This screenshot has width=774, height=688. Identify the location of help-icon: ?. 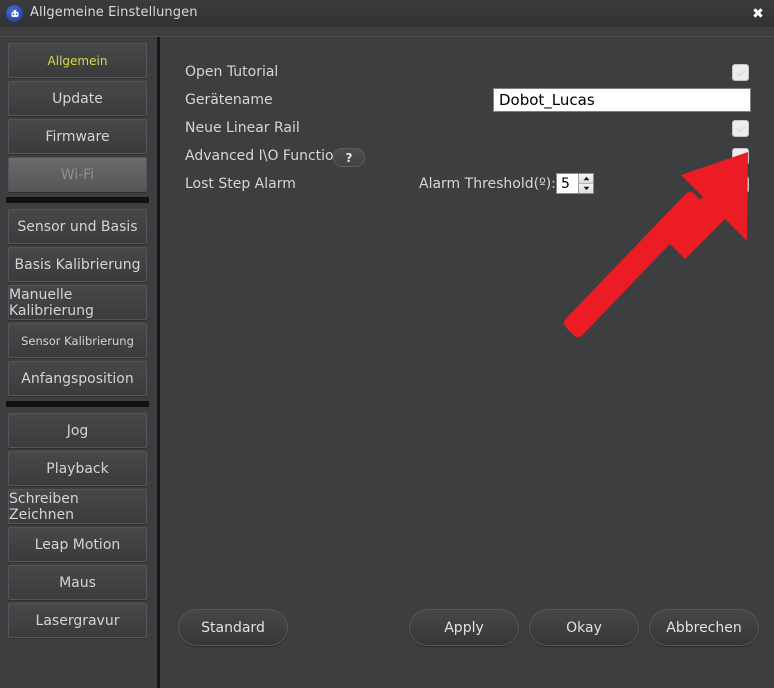
(349, 157).